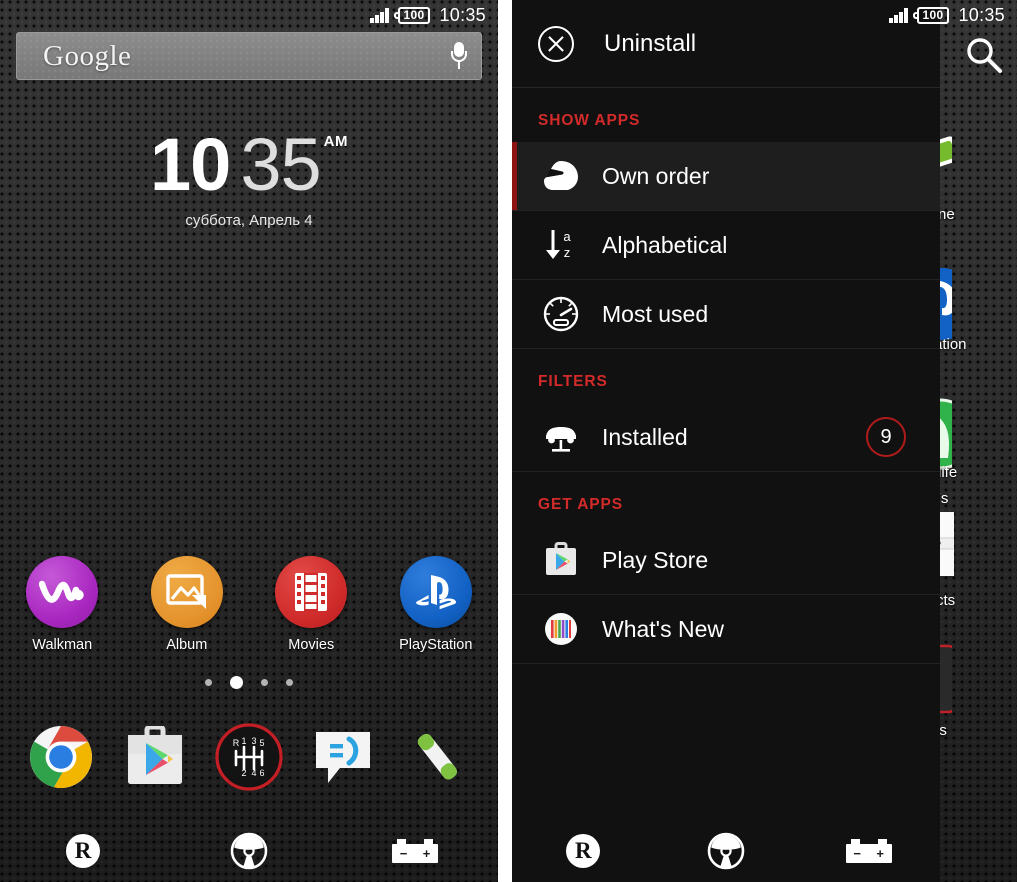 This screenshot has height=882, width=1017. I want to click on home-app-movies: Movies, so click(311, 604).